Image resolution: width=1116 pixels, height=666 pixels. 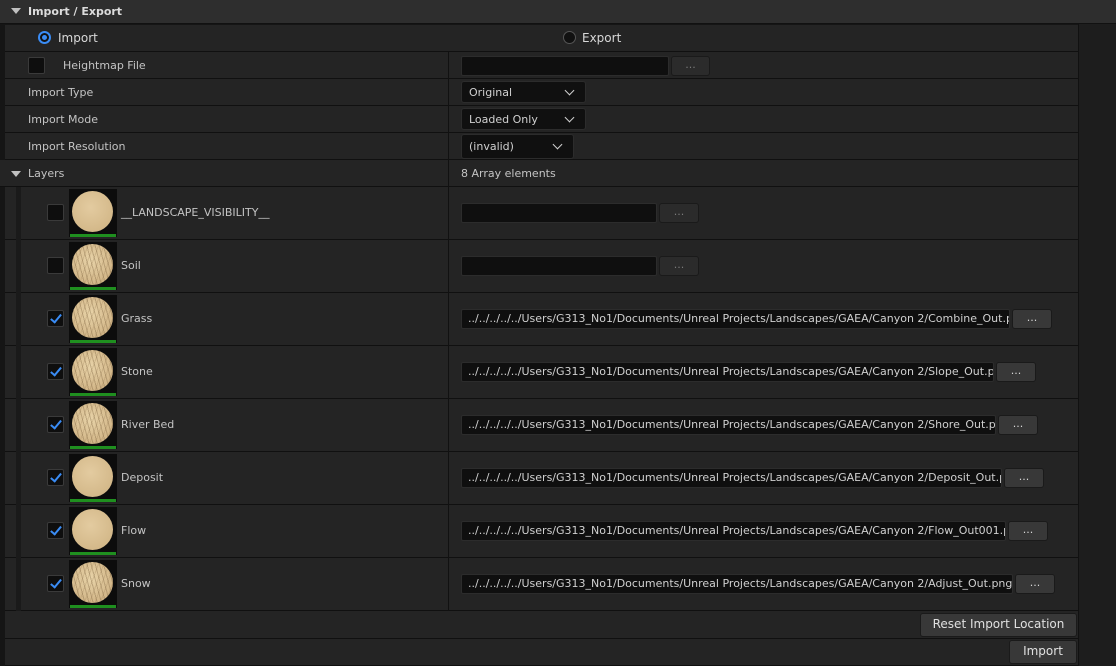 I want to click on heightmap-checkbox, so click(x=36, y=65).